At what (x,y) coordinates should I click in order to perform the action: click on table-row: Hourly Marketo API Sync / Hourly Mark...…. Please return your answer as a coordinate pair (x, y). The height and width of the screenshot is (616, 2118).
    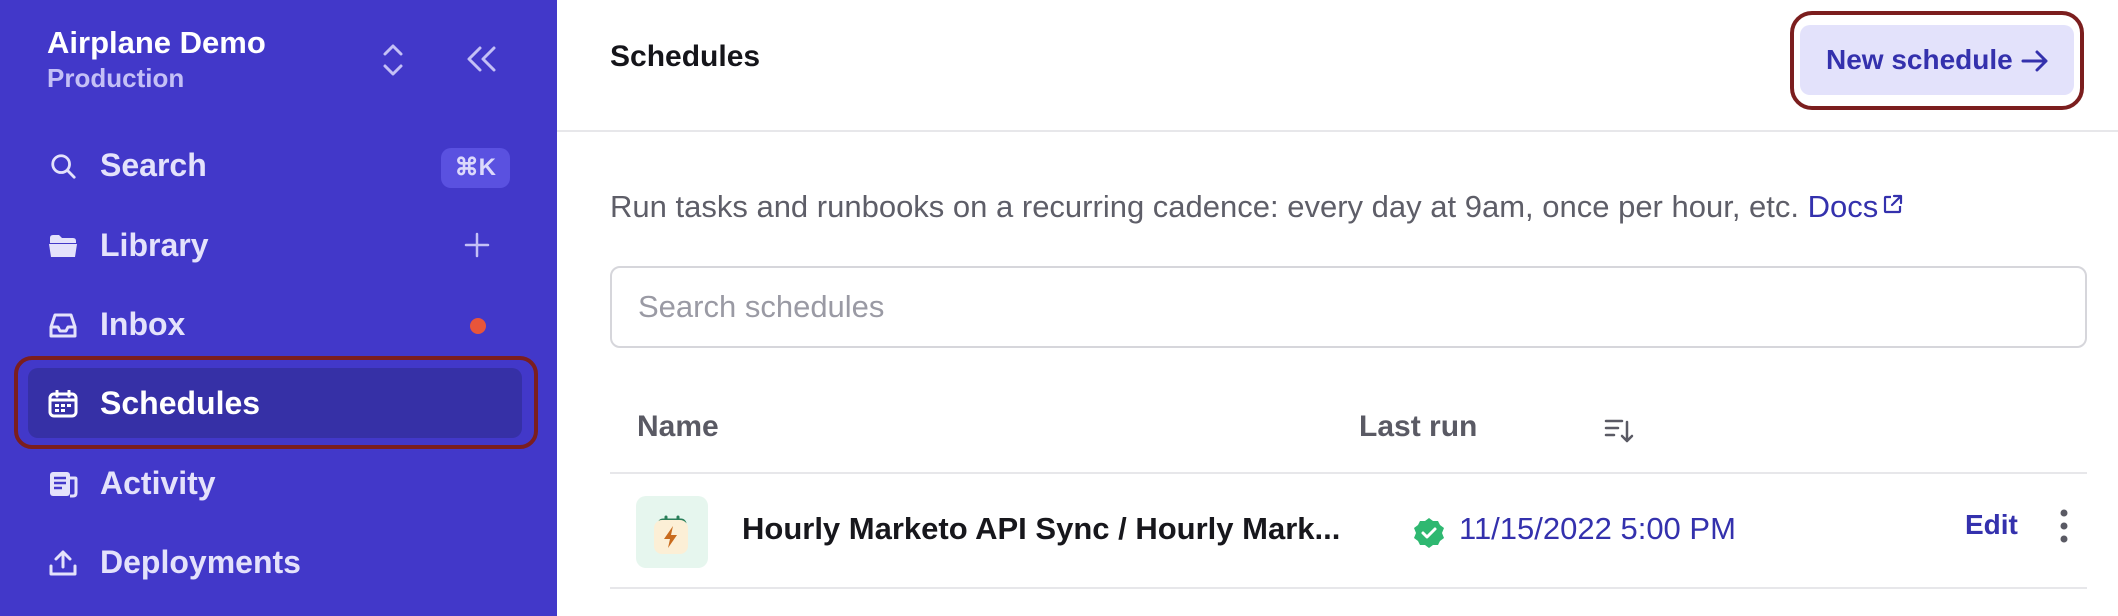
    Looking at the image, I should click on (1348, 530).